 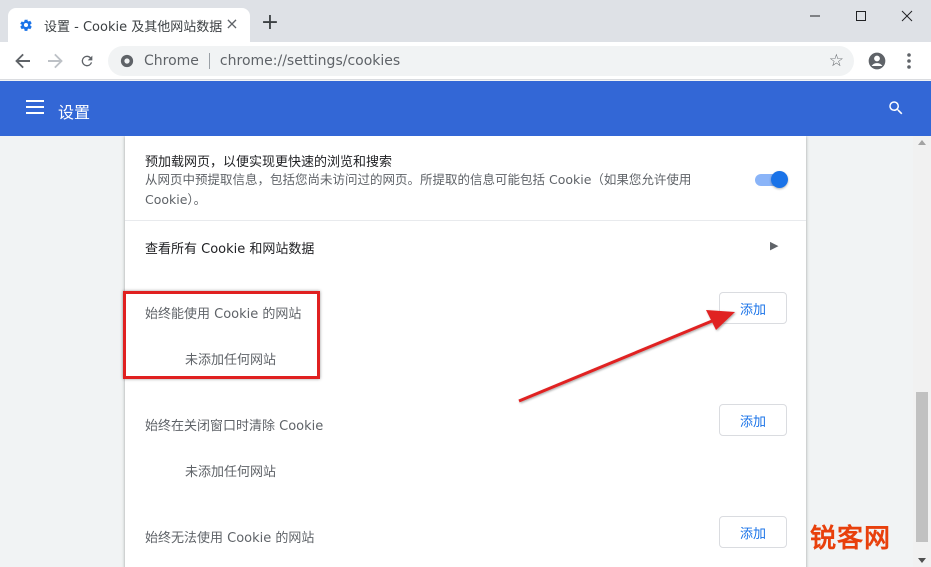 What do you see at coordinates (221, 335) in the screenshot?
I see `red-highlight-box` at bounding box center [221, 335].